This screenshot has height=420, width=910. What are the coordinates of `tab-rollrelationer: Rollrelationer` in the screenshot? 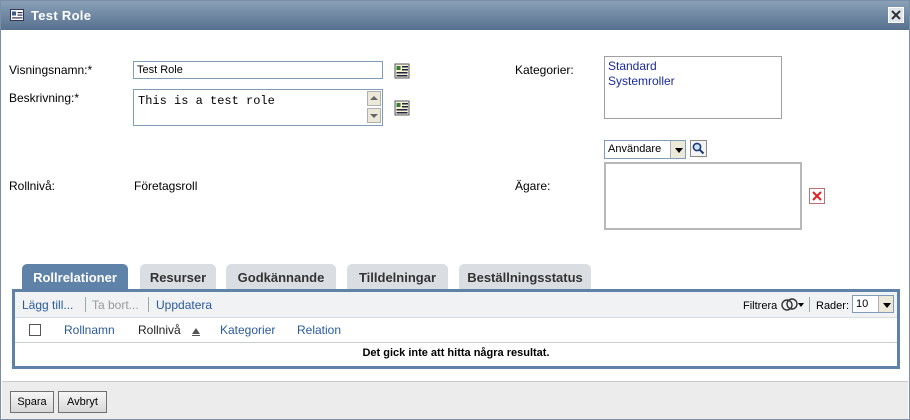 It's located at (75, 277).